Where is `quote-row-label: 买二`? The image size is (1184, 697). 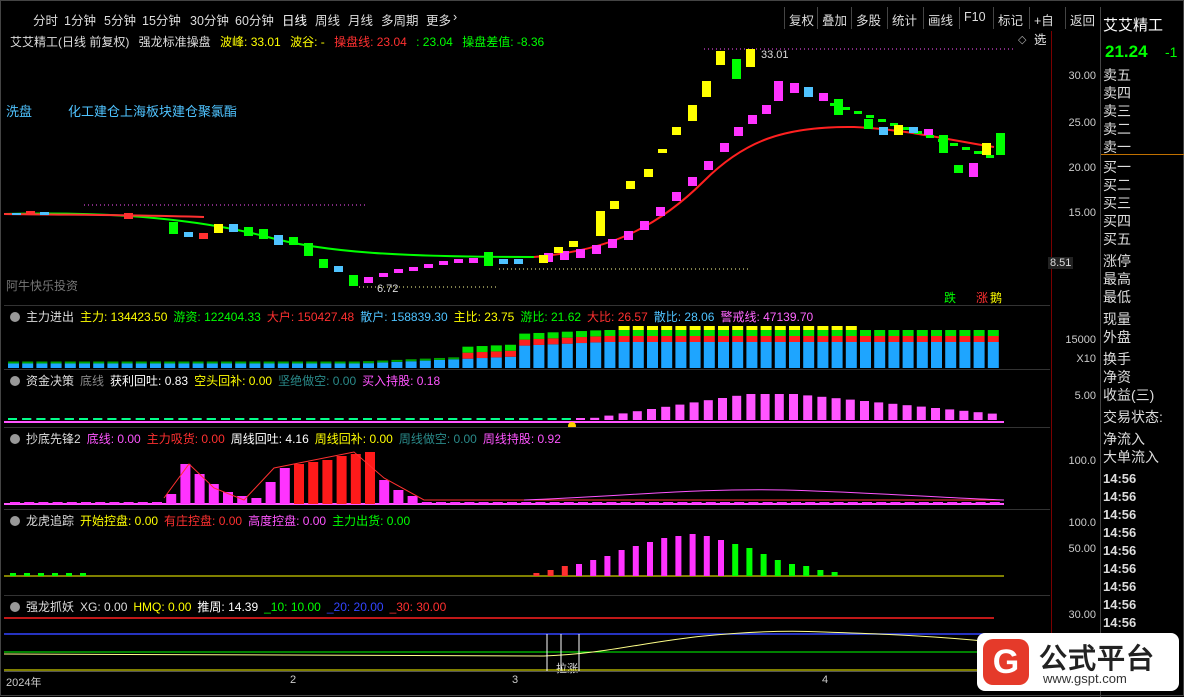
quote-row-label: 买二 is located at coordinates (1117, 185).